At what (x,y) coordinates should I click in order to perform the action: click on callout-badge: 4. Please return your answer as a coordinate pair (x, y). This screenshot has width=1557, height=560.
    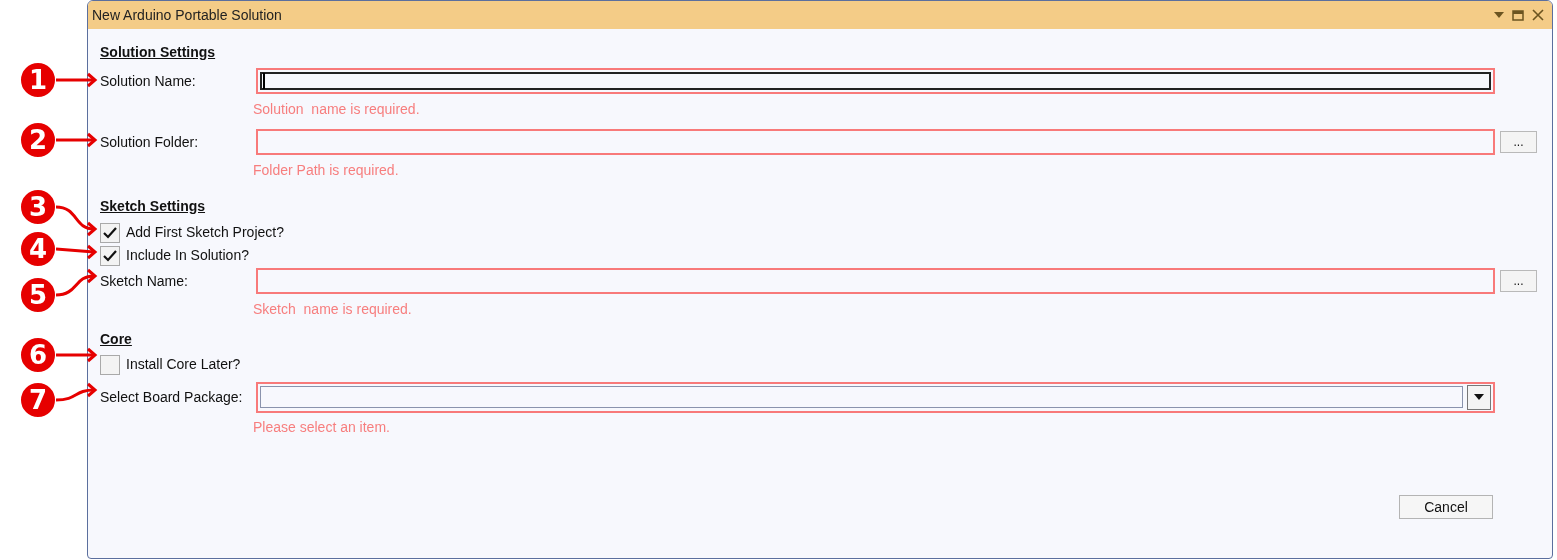
    Looking at the image, I should click on (38, 249).